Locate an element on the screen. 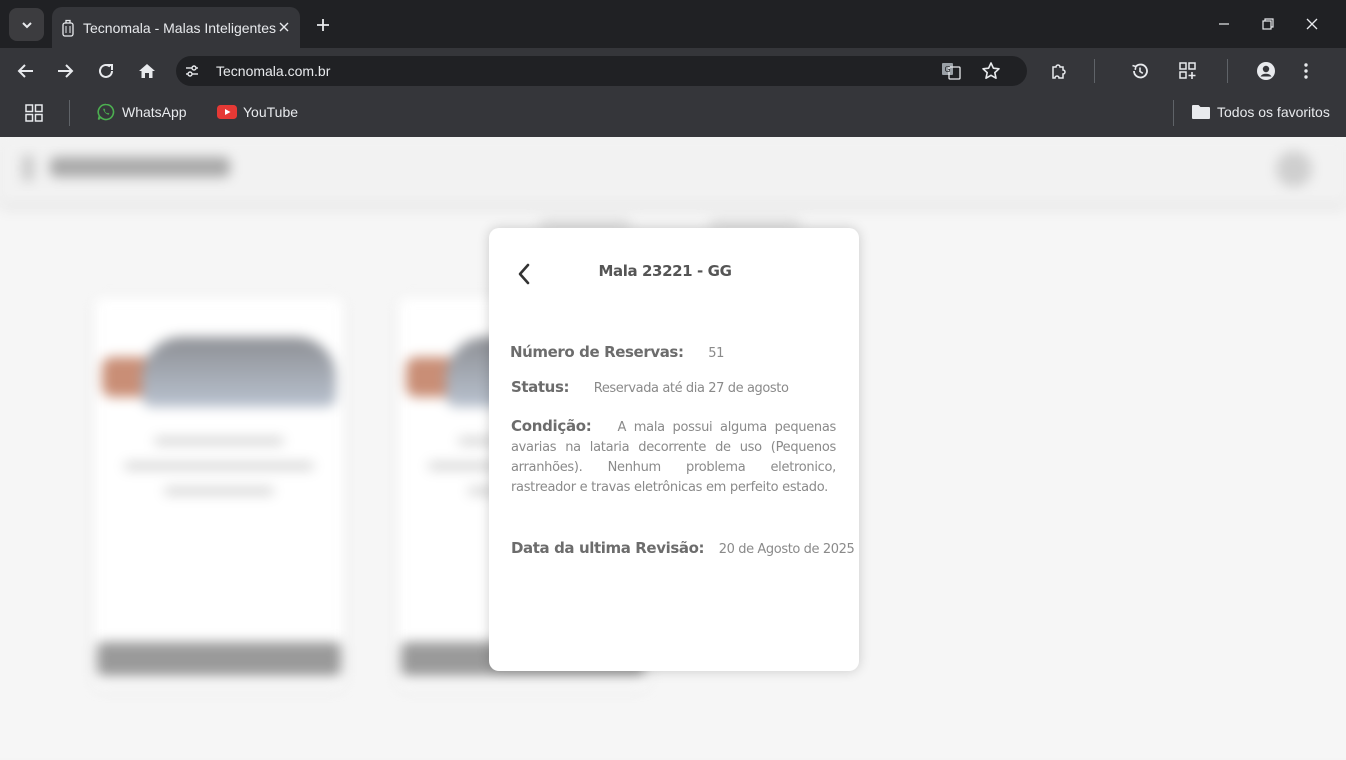  bookmark-whatsapp: WhatsApp is located at coordinates (141, 112).